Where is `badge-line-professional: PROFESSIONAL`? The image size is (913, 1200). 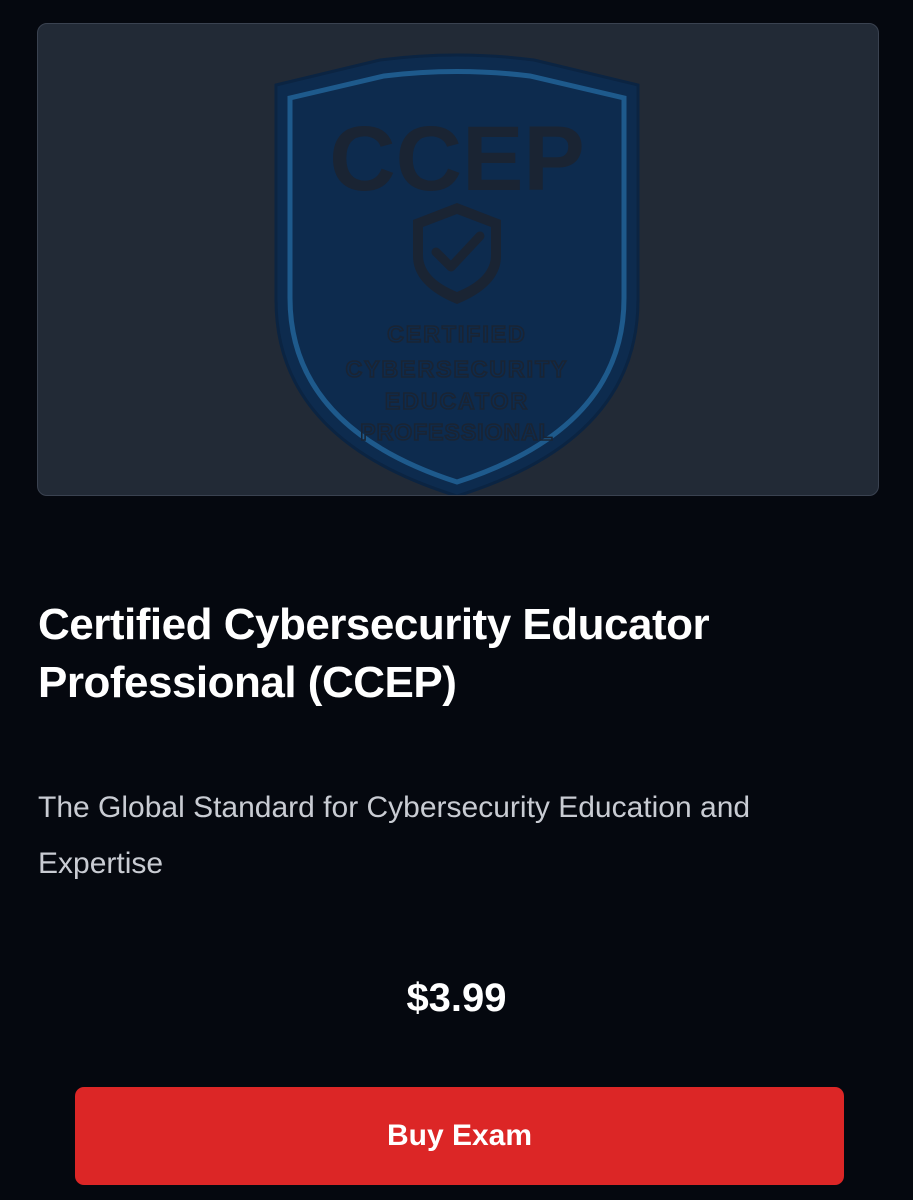
badge-line-professional: PROFESSIONAL is located at coordinates (456, 432).